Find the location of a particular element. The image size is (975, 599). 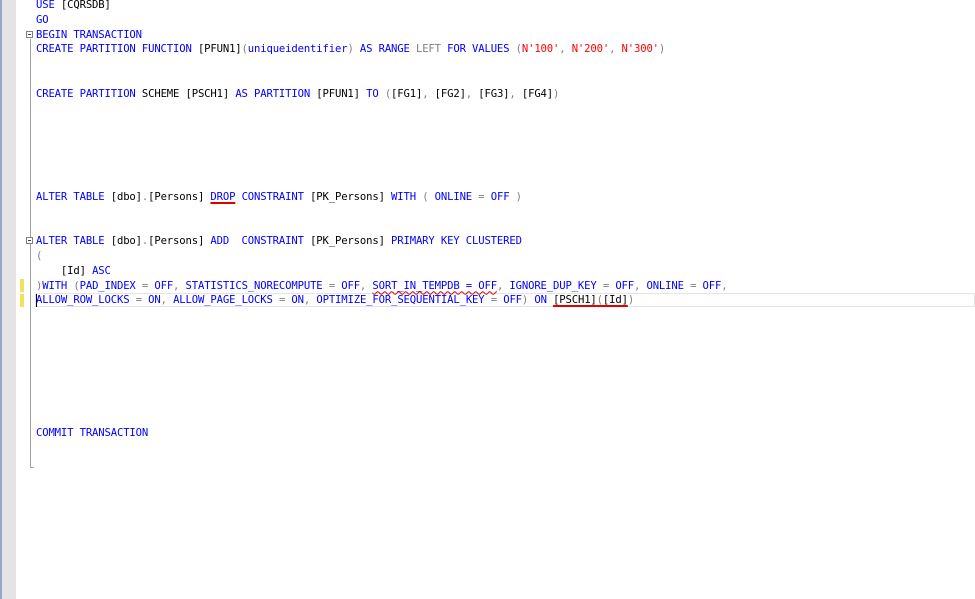

keyword: CREATE PARTITION is located at coordinates (89, 93).